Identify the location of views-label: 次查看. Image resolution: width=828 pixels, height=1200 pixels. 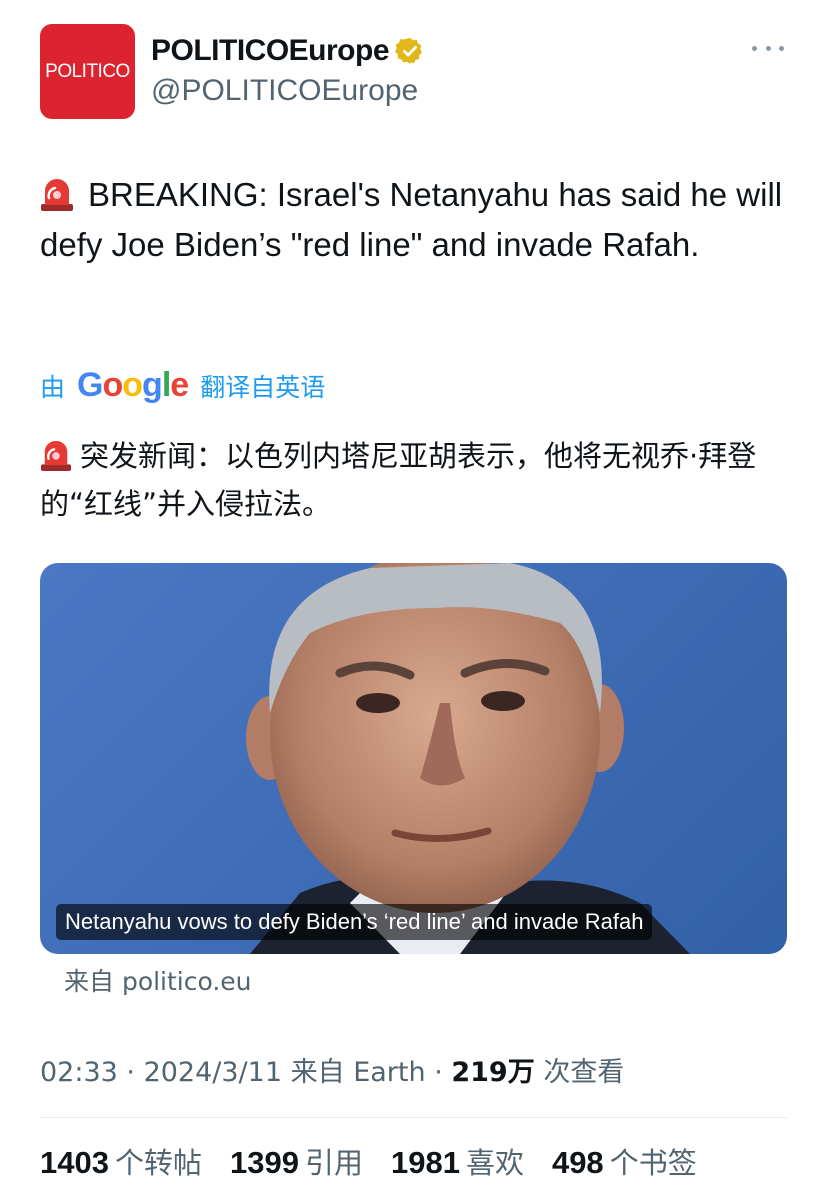
(584, 1072).